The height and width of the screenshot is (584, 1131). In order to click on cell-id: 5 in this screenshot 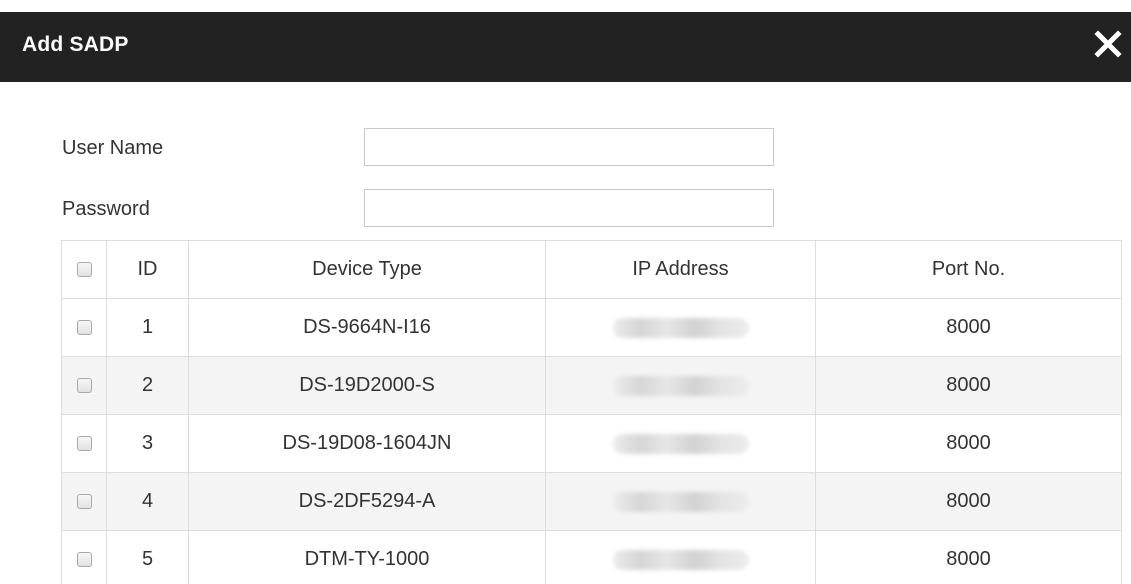, I will do `click(147, 557)`.